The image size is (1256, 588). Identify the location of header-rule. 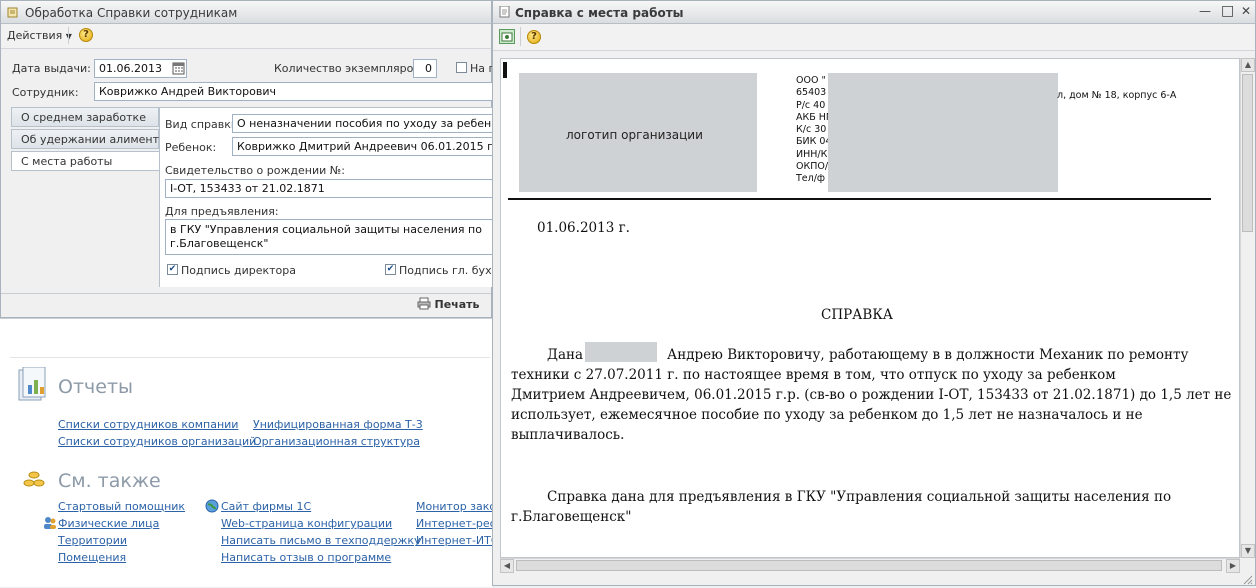
(859, 199).